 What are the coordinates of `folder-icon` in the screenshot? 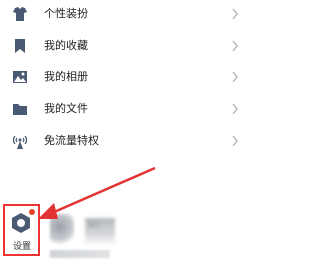 It's located at (20, 109).